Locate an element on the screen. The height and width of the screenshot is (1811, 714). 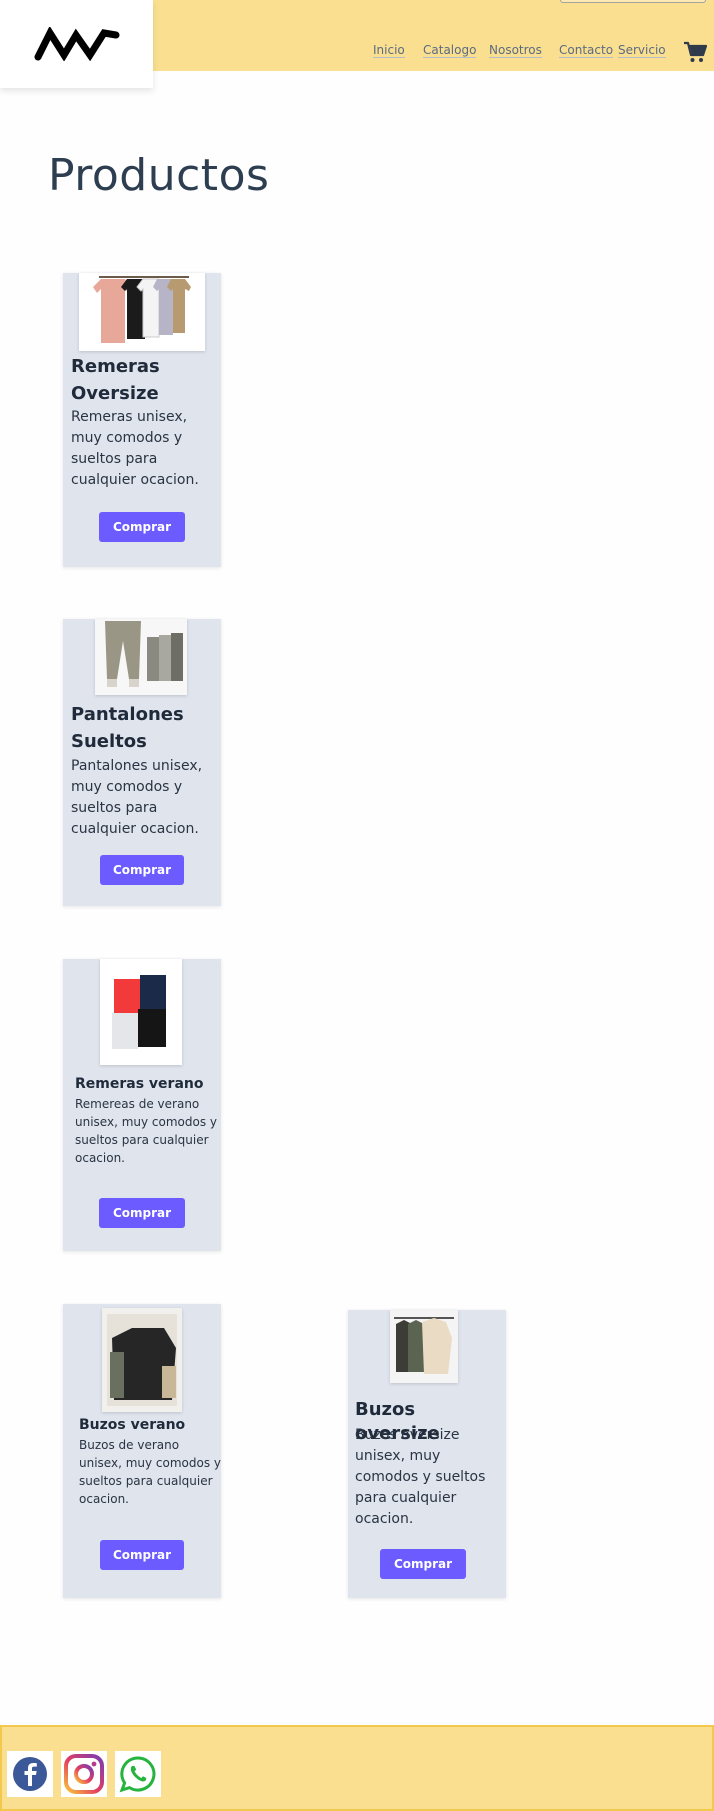
logo-mw-icon: MW is located at coordinates (76, 44).